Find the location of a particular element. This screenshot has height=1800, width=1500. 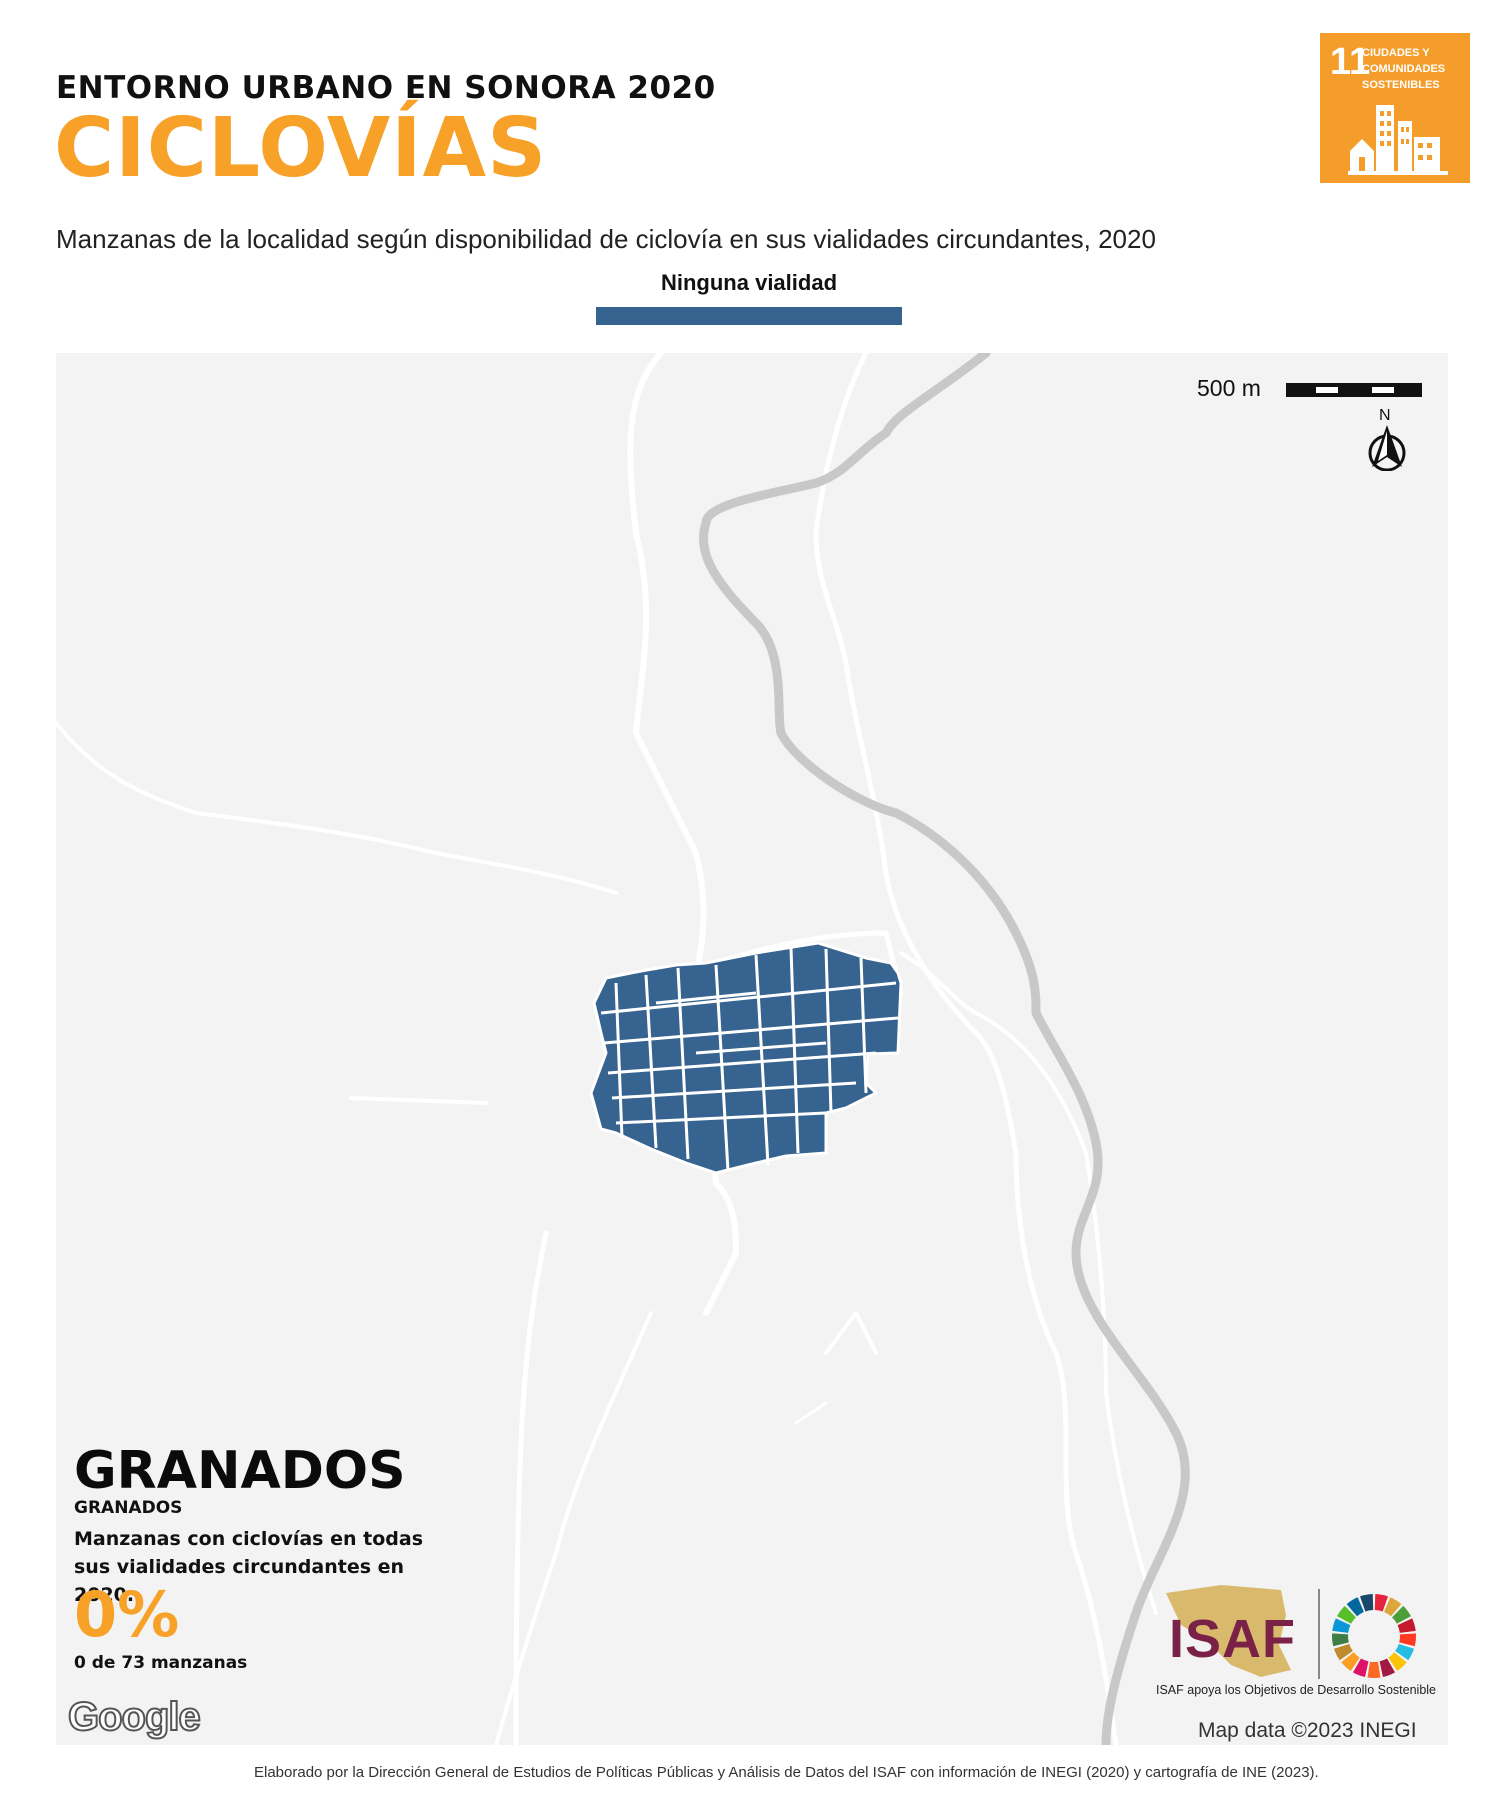

map-attribution: Map data ©2023 INEGI is located at coordinates (1307, 1730).